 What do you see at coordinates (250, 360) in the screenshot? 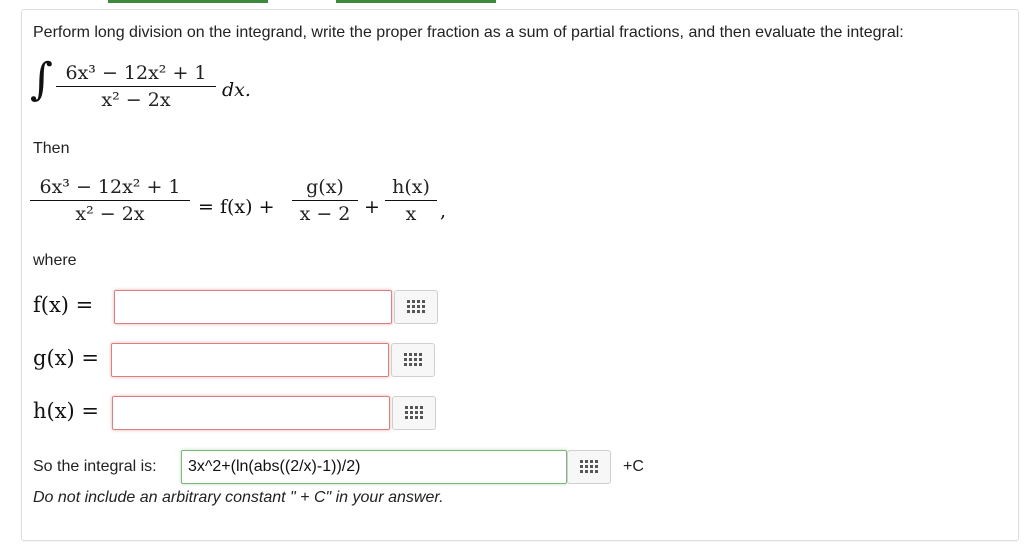
I see `g-input` at bounding box center [250, 360].